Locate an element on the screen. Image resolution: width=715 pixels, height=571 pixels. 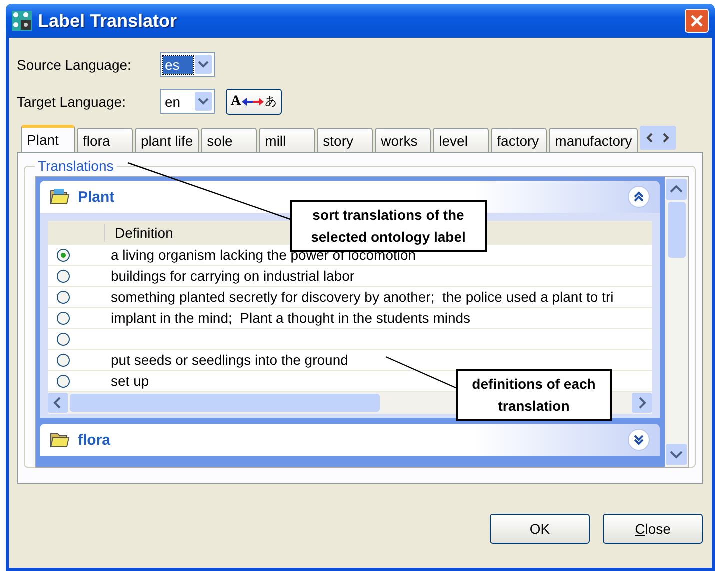
double-chevron-down-icon is located at coordinates (639, 440).